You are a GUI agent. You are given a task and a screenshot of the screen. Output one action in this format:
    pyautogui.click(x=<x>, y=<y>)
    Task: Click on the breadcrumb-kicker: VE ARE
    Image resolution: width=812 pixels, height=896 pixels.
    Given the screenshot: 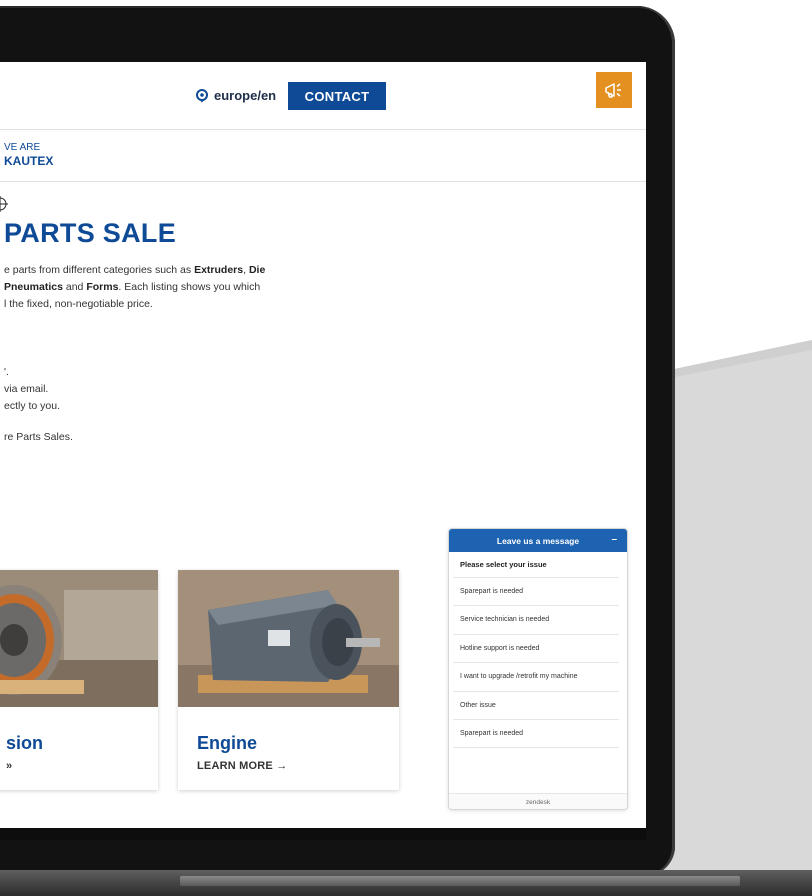 What is the action you would take?
    pyautogui.click(x=22, y=147)
    